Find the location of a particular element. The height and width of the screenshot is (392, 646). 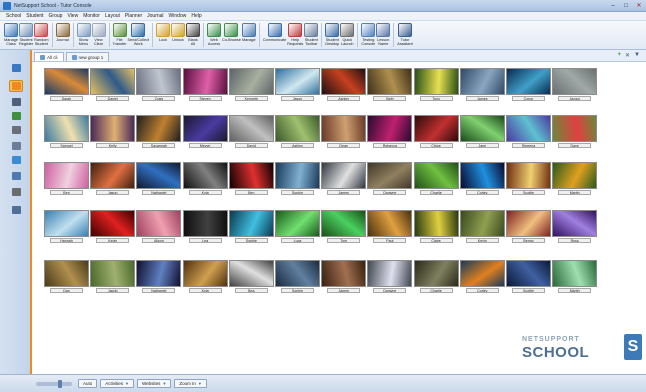

student-thumbnail: David is located at coordinates (251, 131).